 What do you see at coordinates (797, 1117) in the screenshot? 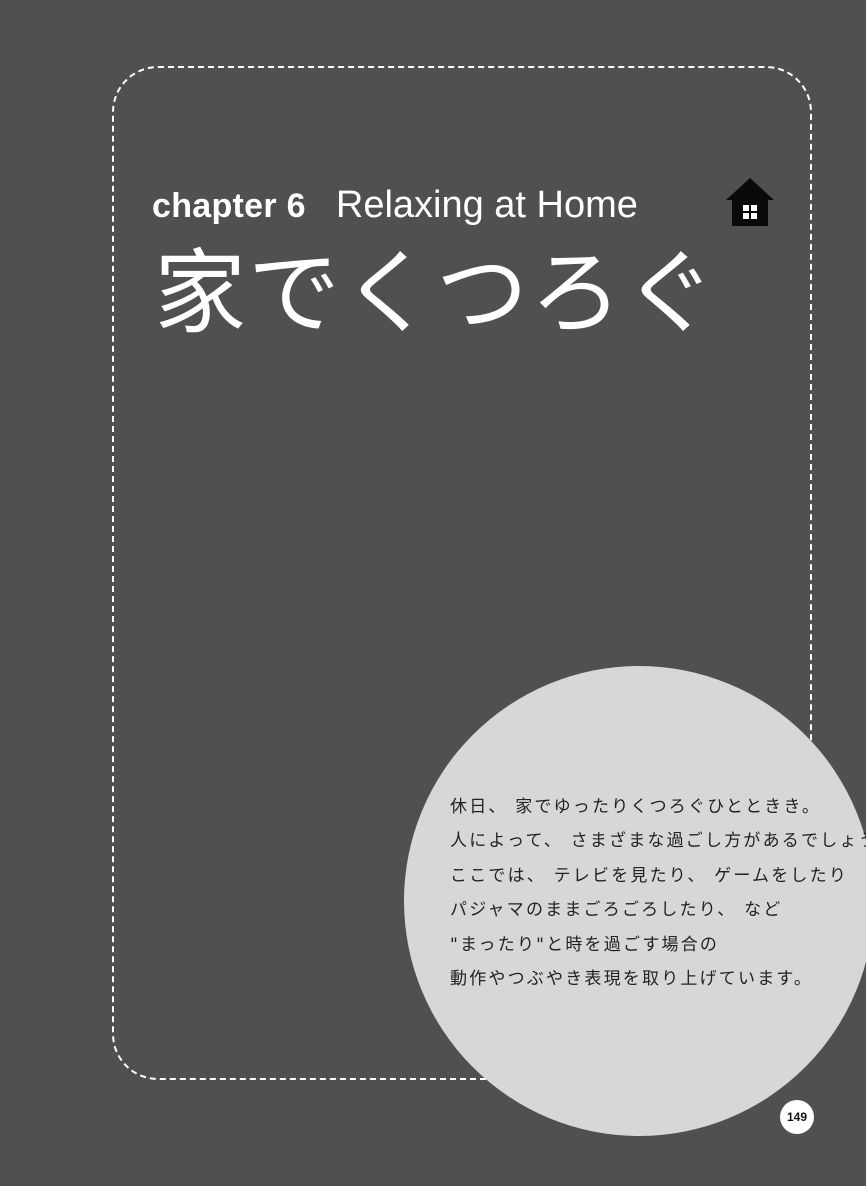
I see `page-number: 149` at bounding box center [797, 1117].